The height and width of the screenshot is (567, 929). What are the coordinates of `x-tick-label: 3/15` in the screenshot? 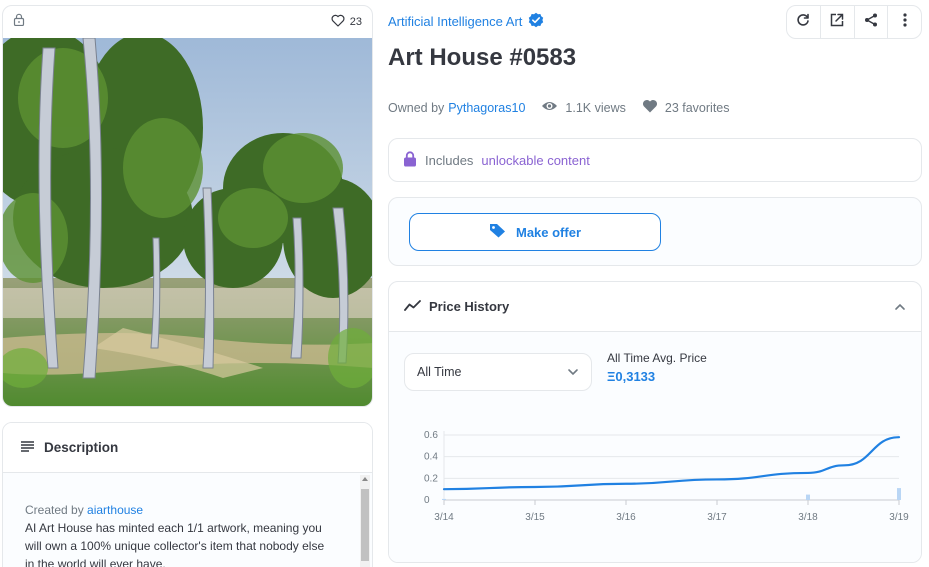 It's located at (535, 517).